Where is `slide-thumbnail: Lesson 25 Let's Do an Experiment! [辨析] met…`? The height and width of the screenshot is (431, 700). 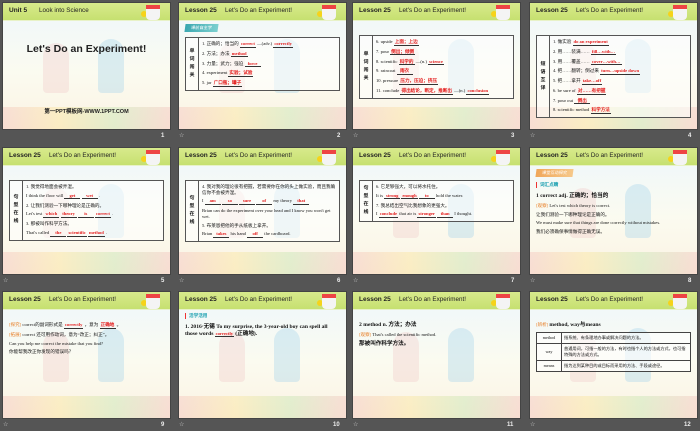
slide-thumbnail: Lesson 25 Let's Do an Experiment! [辨析] met… is located at coordinates (613, 355).